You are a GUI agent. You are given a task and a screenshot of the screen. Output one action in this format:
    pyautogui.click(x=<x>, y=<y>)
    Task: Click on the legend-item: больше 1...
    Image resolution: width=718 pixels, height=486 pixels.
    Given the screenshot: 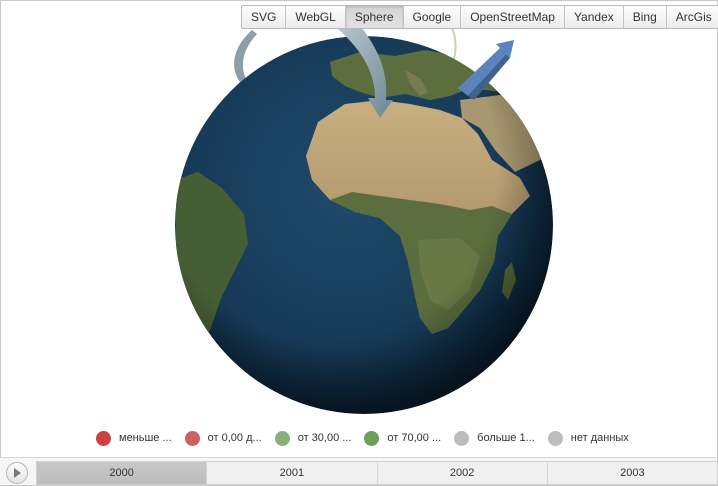 What is the action you would take?
    pyautogui.click(x=494, y=438)
    